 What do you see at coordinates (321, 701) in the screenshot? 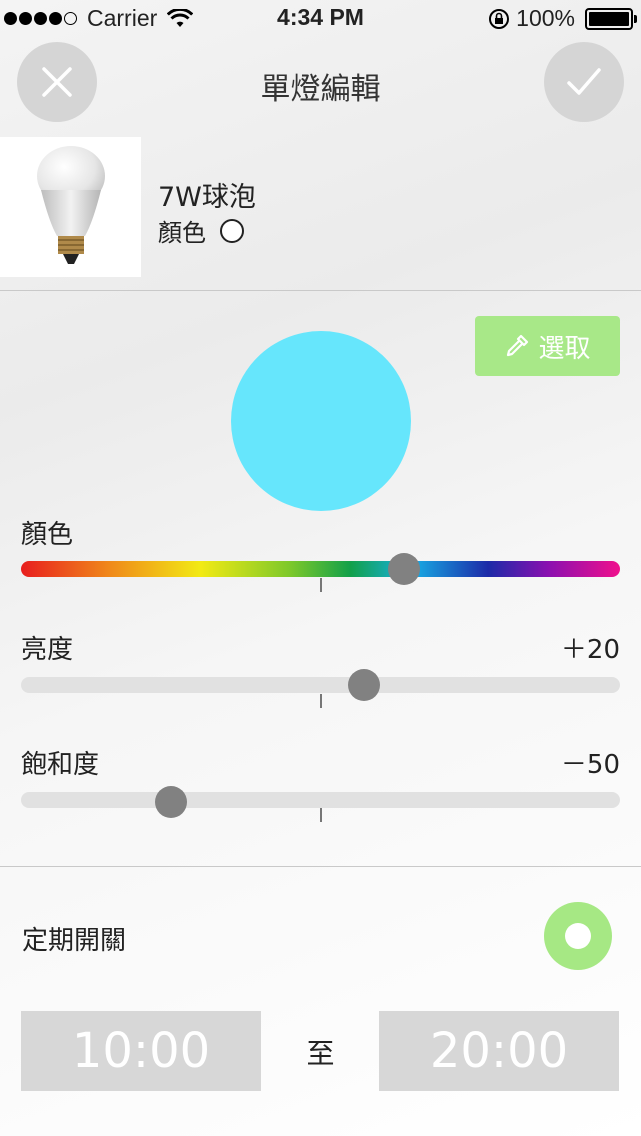
I see `brightness-center-tick` at bounding box center [321, 701].